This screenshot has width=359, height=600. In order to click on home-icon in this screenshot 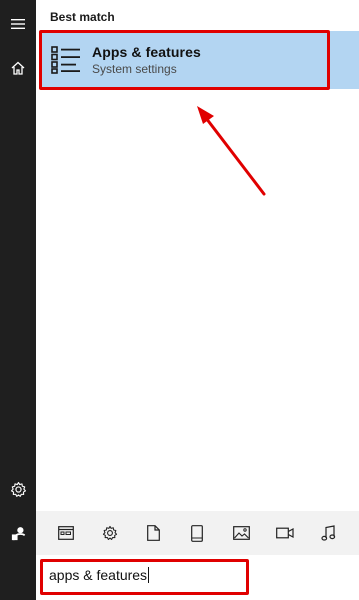, I will do `click(18, 68)`.